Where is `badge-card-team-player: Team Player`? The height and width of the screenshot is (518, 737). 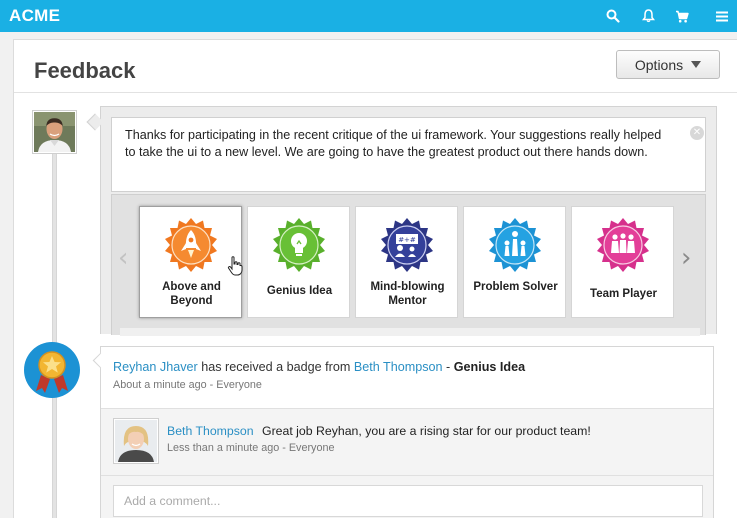
badge-card-team-player: Team Player is located at coordinates (622, 262).